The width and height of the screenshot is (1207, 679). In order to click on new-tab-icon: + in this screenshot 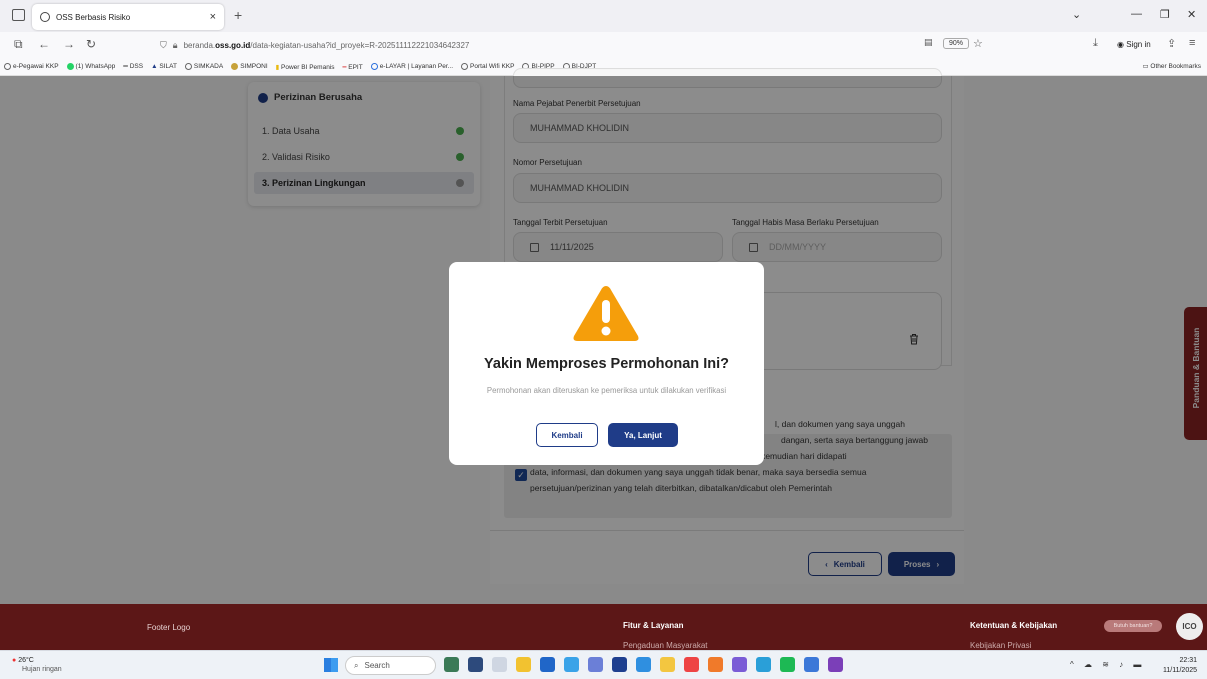, I will do `click(238, 15)`.